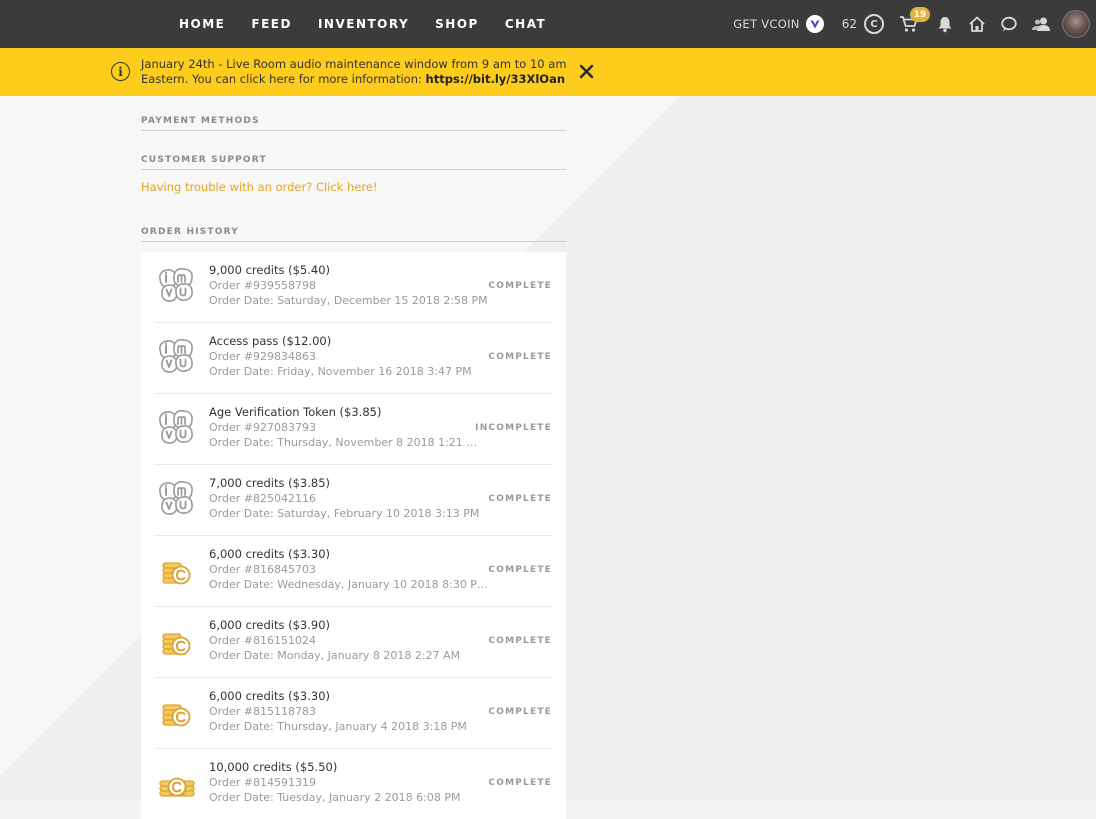 Image resolution: width=1096 pixels, height=819 pixels. Describe the element at coordinates (269, 270) in the screenshot. I see `order-title: 9,000 credits ($5.40)` at that location.